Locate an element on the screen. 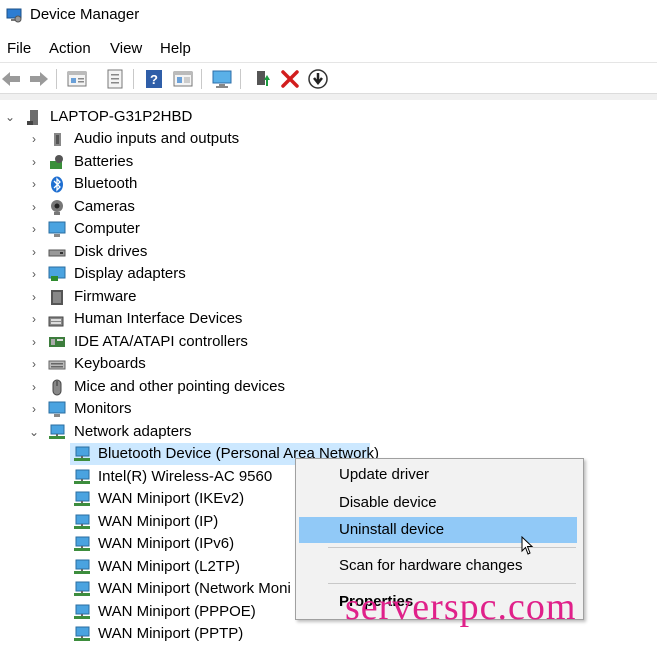 The width and height of the screenshot is (657, 645). device-label: WAN Miniport (PPTP) is located at coordinates (171, 633).